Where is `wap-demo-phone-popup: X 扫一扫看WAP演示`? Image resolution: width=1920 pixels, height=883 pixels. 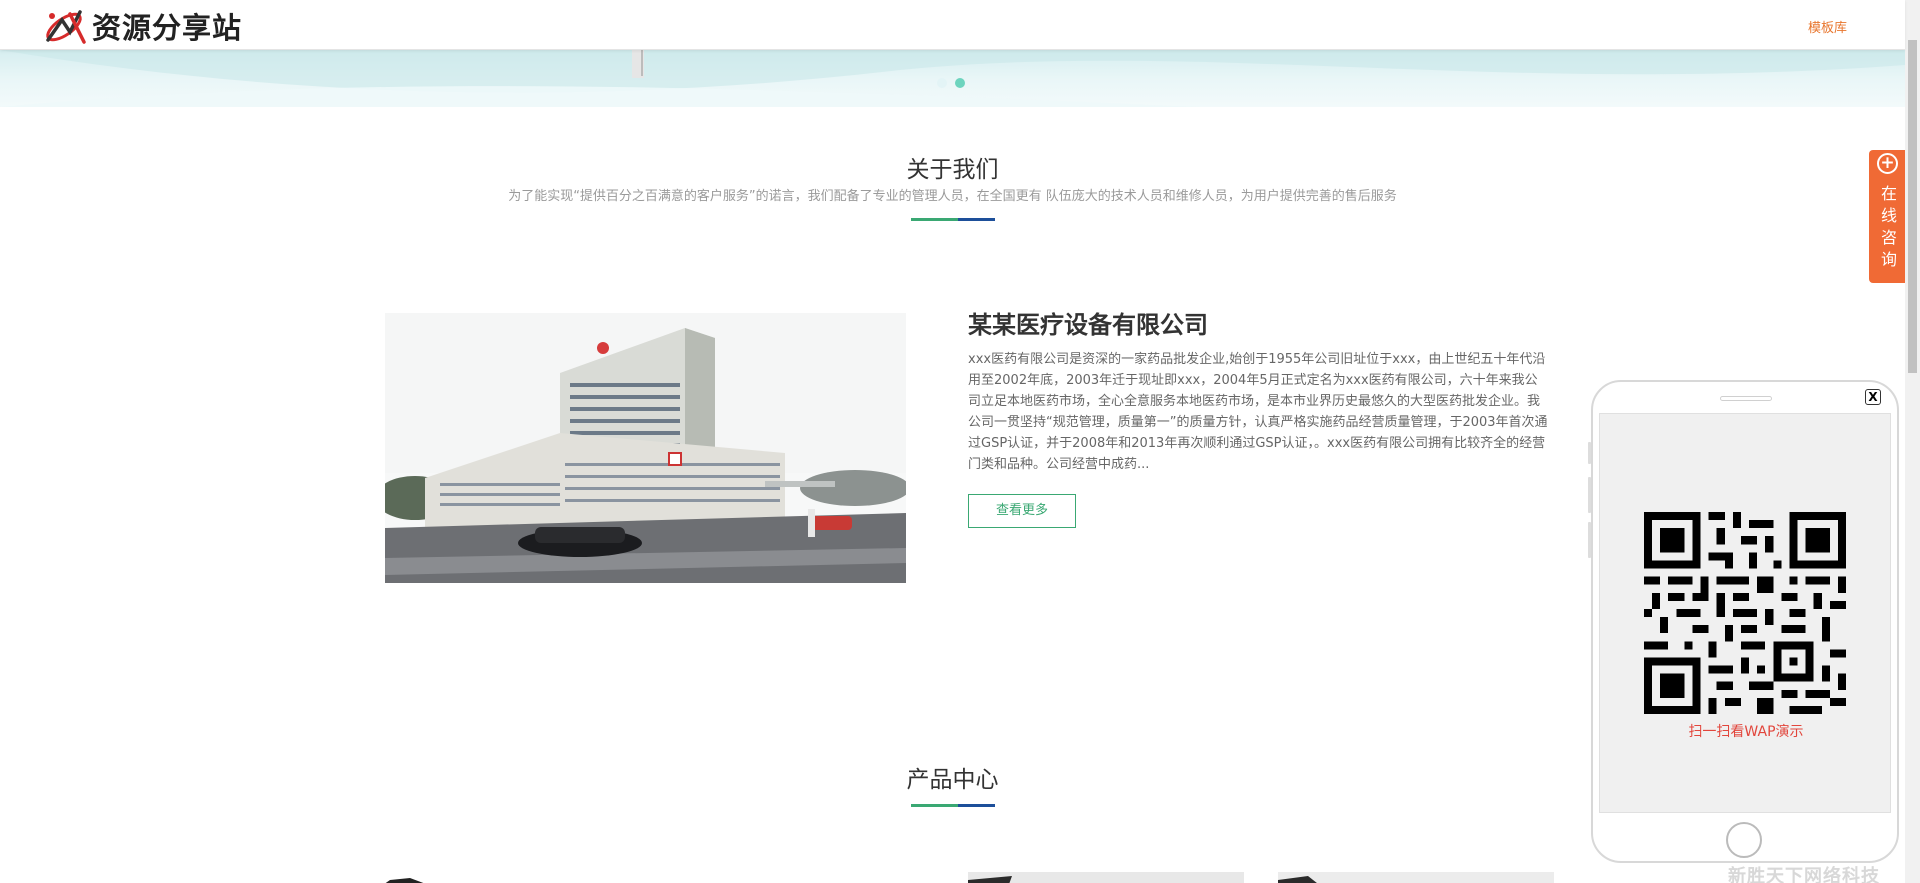
wap-demo-phone-popup: X 扫一扫看WAP演示 is located at coordinates (1743, 621).